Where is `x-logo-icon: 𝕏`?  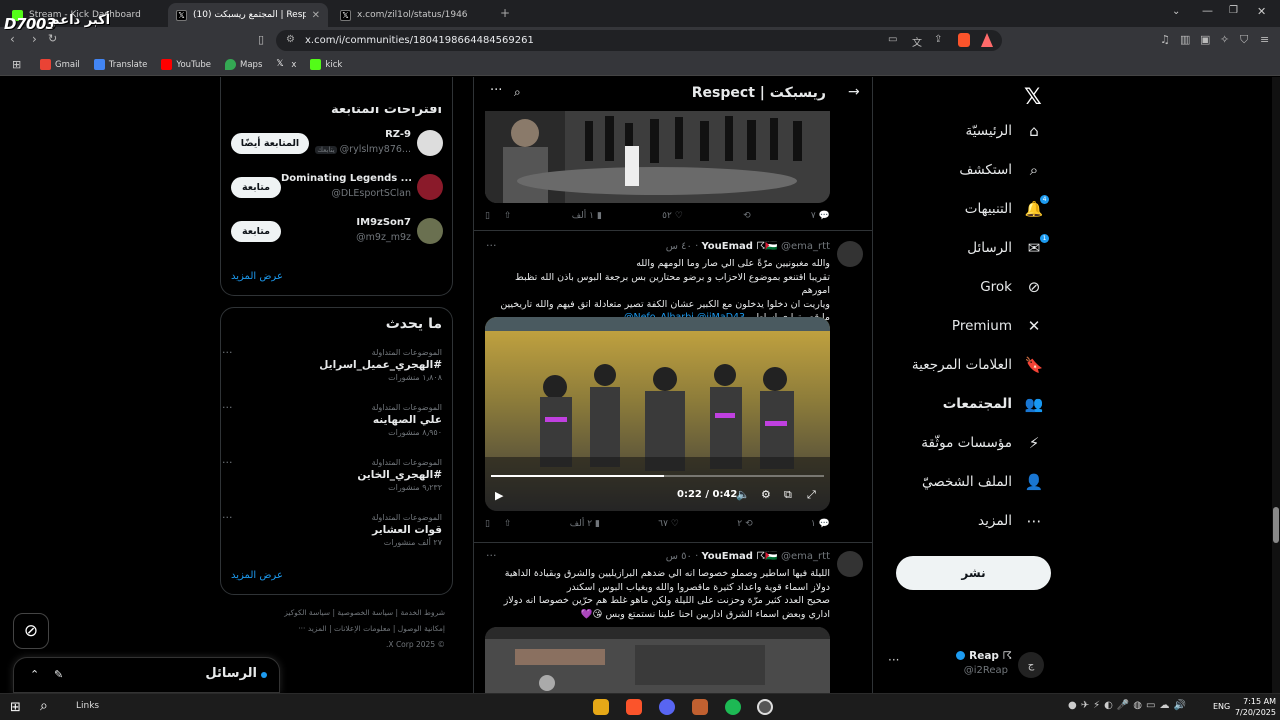 x-logo-icon: 𝕏 is located at coordinates (1033, 97).